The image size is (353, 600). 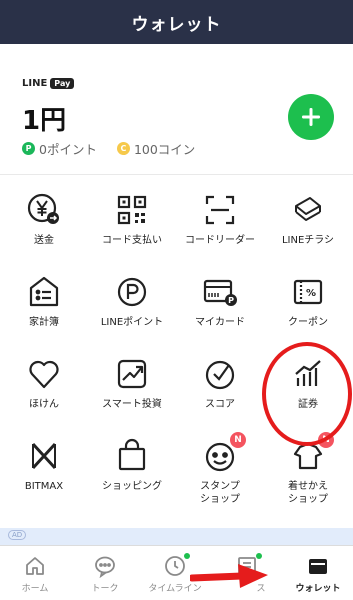 I want to click on service-shopping: ショッピング, so click(x=132, y=471).